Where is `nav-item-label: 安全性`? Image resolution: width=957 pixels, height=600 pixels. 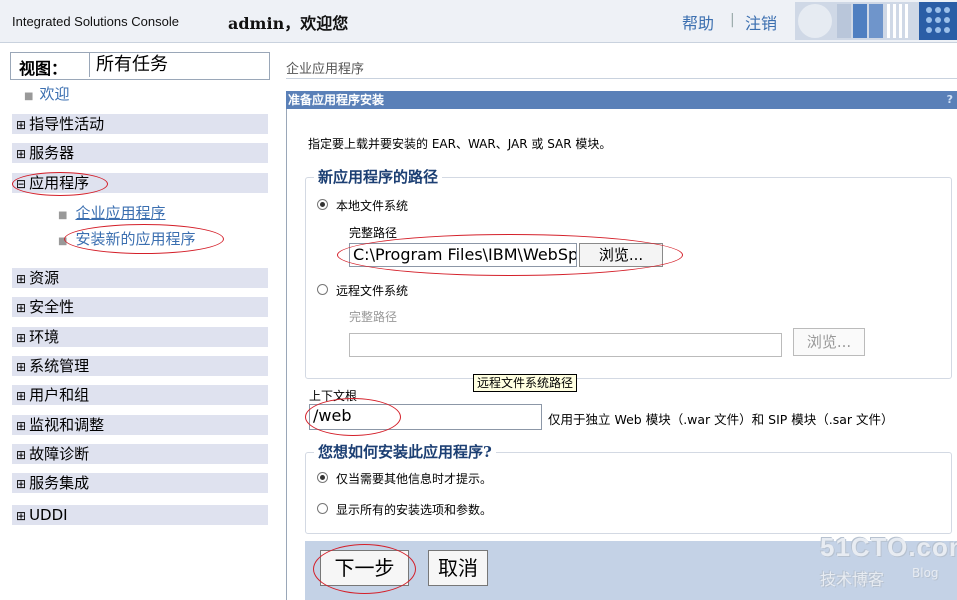 nav-item-label: 安全性 is located at coordinates (52, 307).